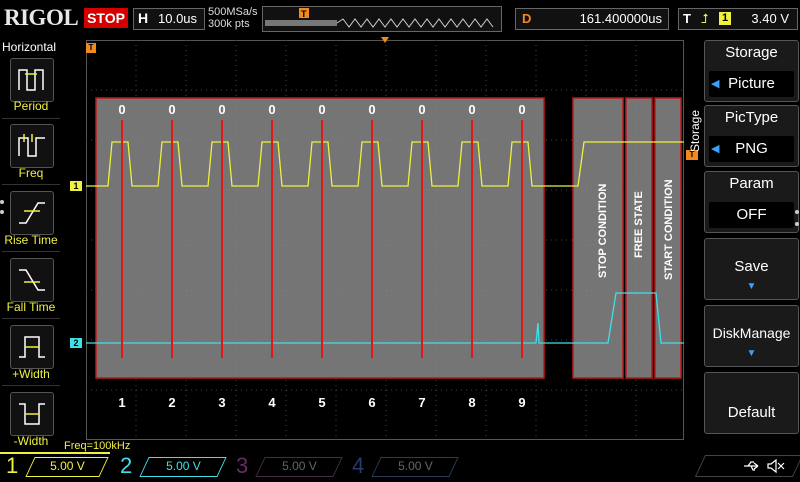 The image size is (800, 482). What do you see at coordinates (12, 465) in the screenshot?
I see `ch1-number: 1` at bounding box center [12, 465].